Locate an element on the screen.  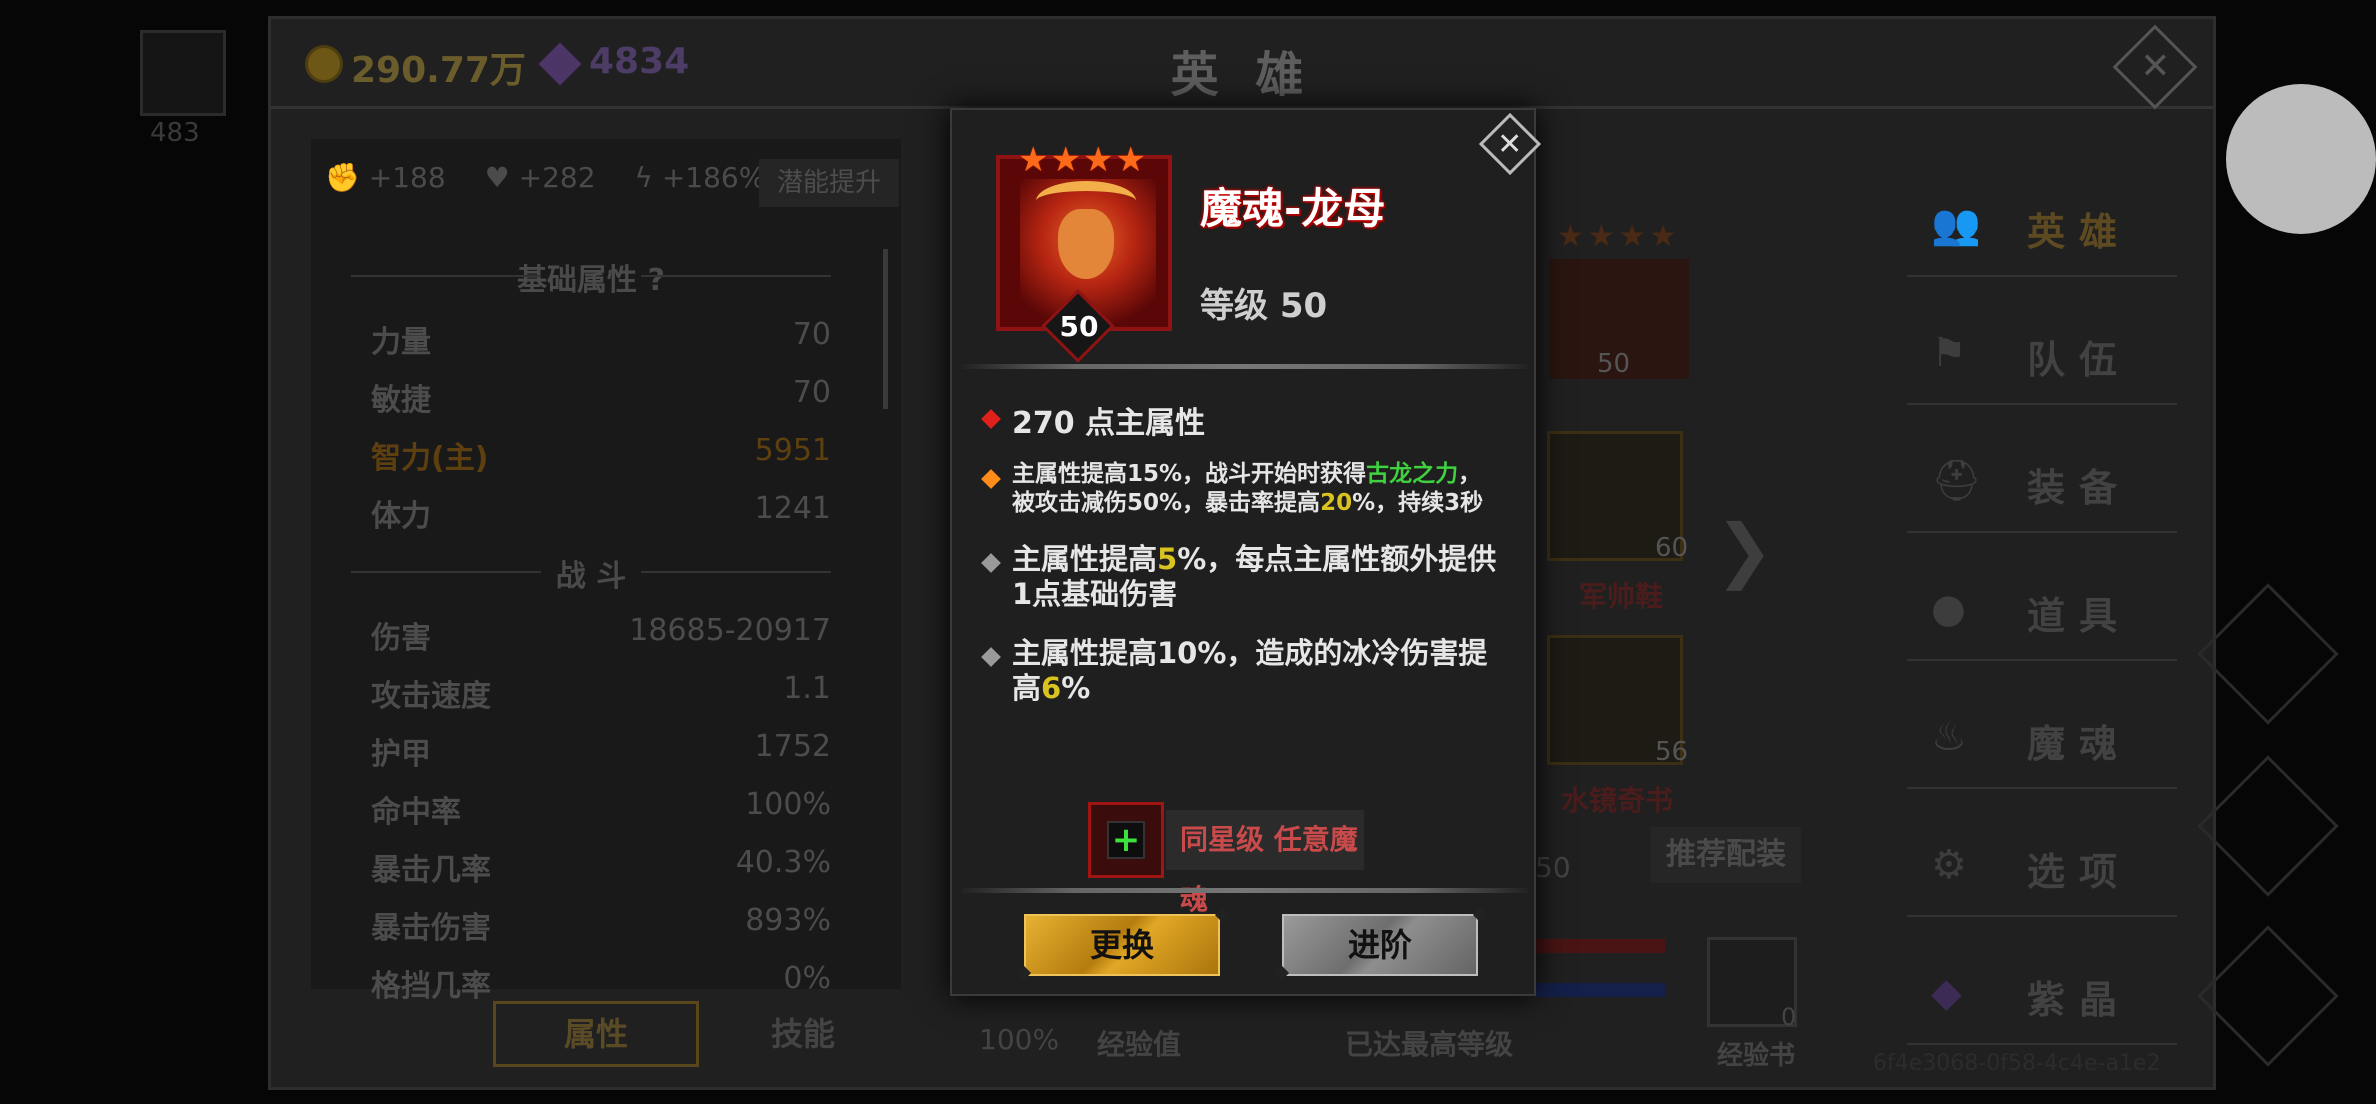
flag-icon: ⚑ is located at coordinates (1949, 353).